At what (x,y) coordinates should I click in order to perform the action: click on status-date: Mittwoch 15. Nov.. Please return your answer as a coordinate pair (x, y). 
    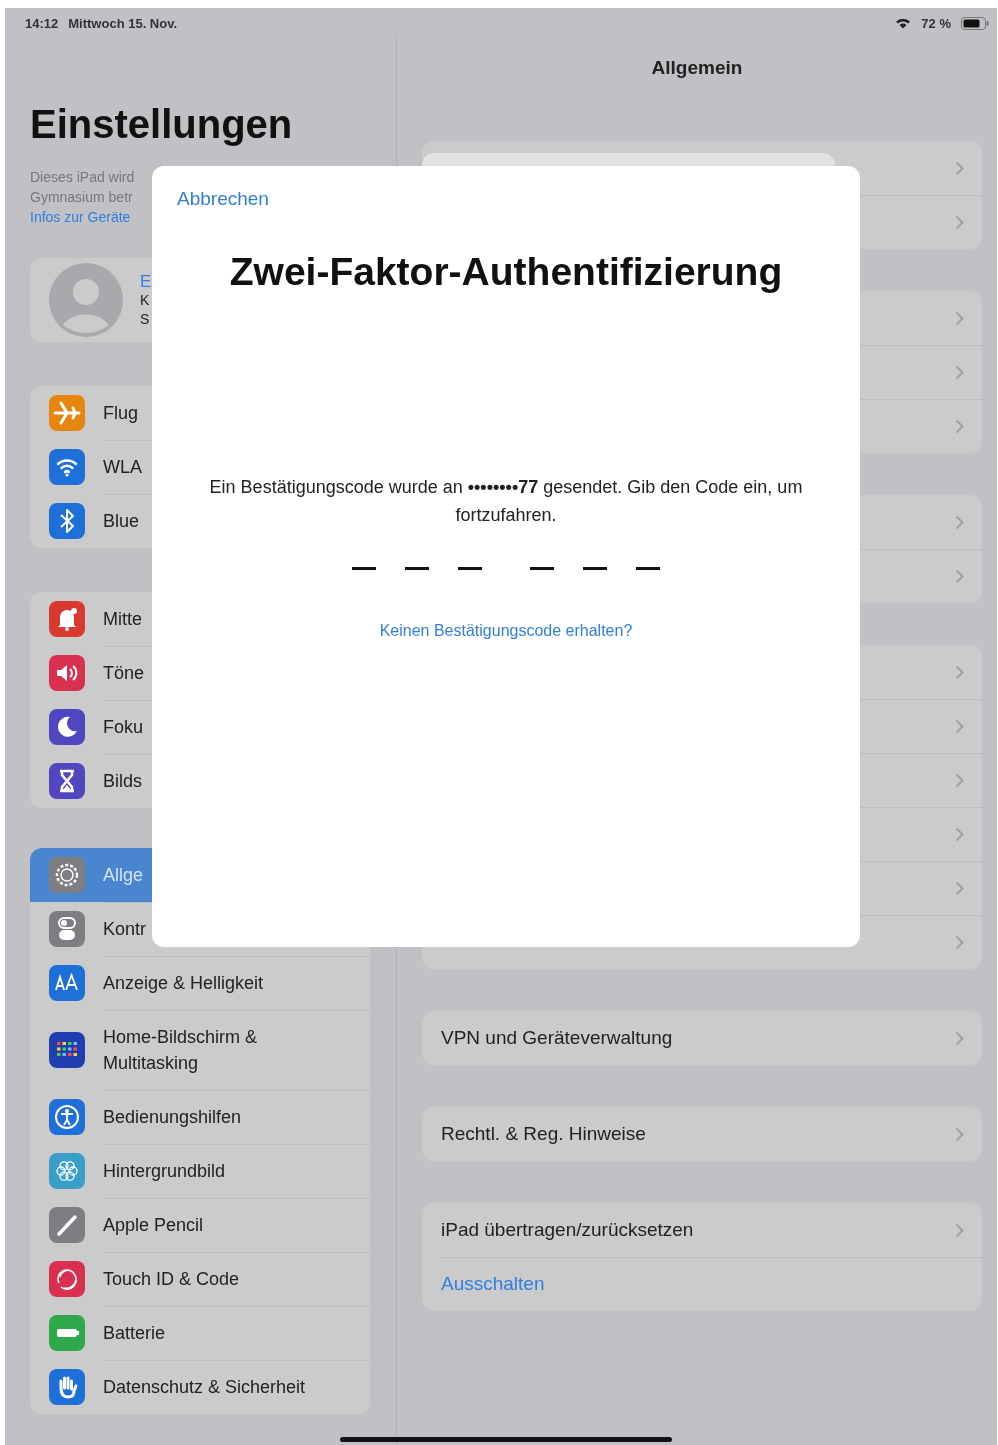
    Looking at the image, I should click on (123, 23).